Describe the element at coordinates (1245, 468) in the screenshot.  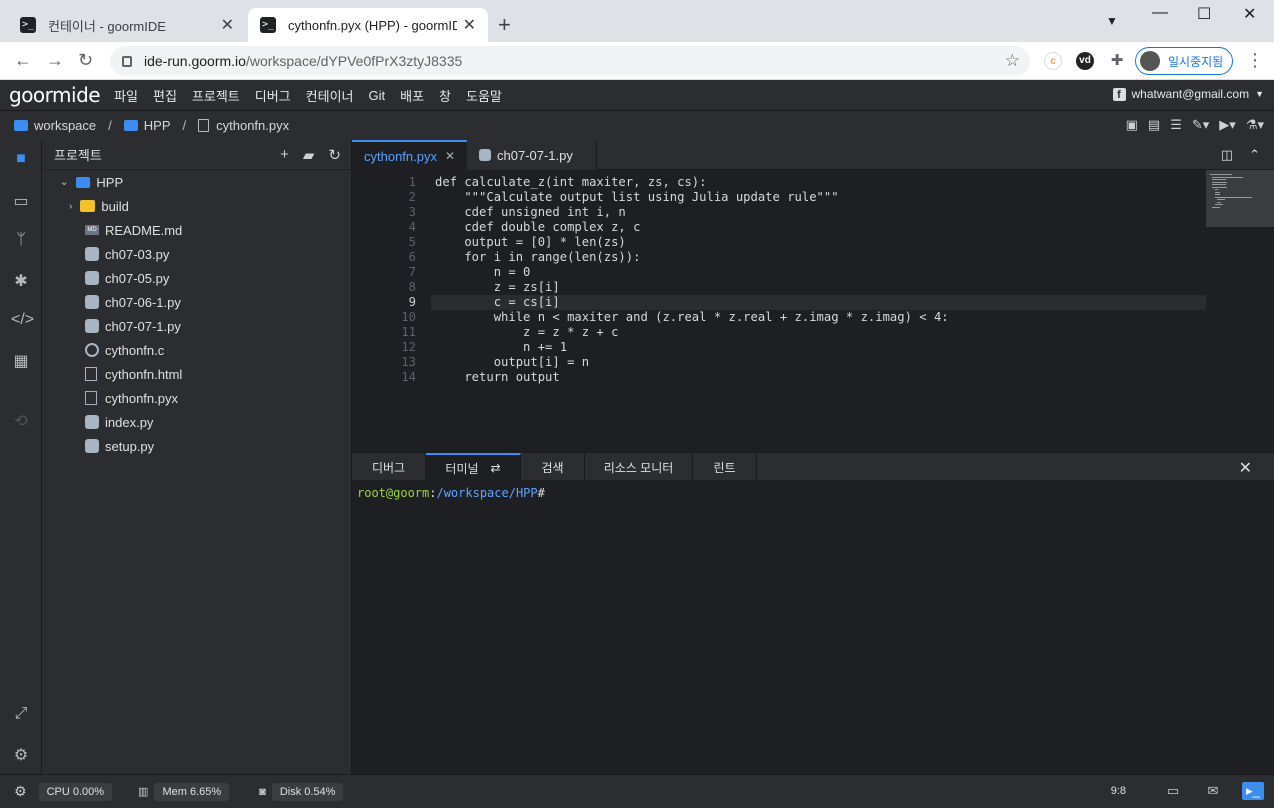
I see `close-panel-icon: ✕` at that location.